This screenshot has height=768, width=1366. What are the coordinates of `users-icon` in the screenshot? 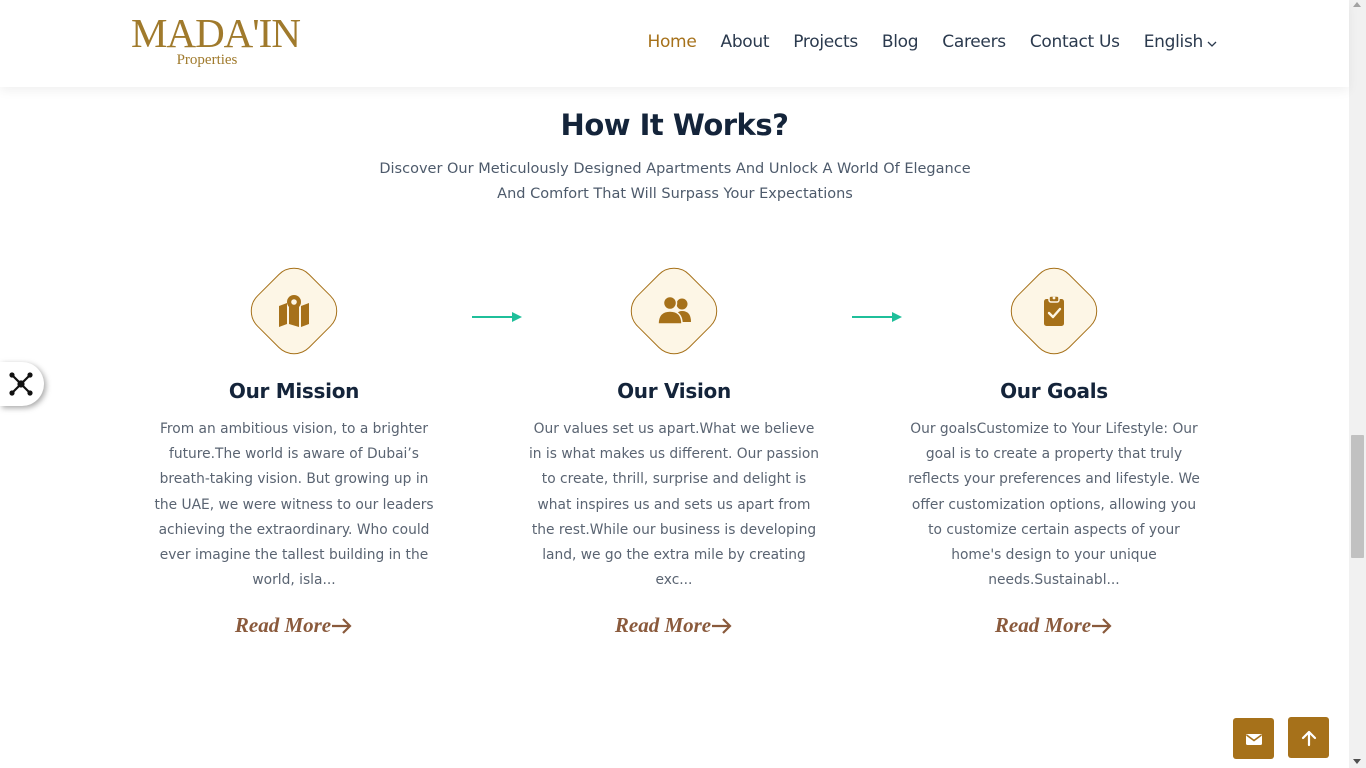 It's located at (674, 310).